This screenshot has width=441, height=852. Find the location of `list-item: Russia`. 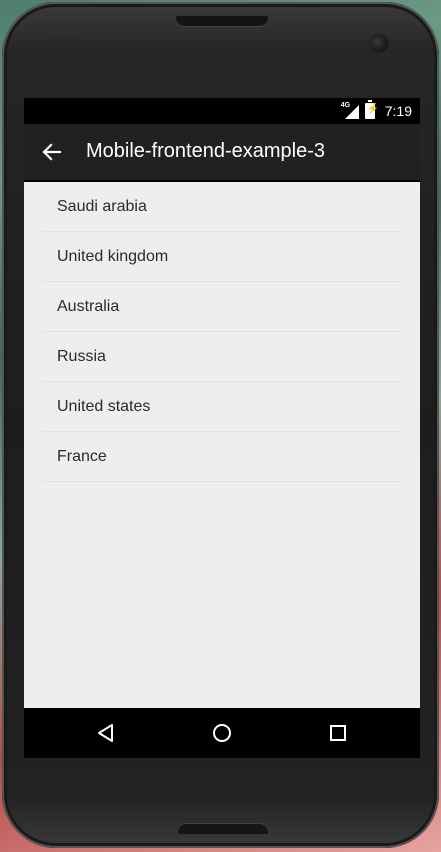

list-item: Russia is located at coordinates (222, 357).